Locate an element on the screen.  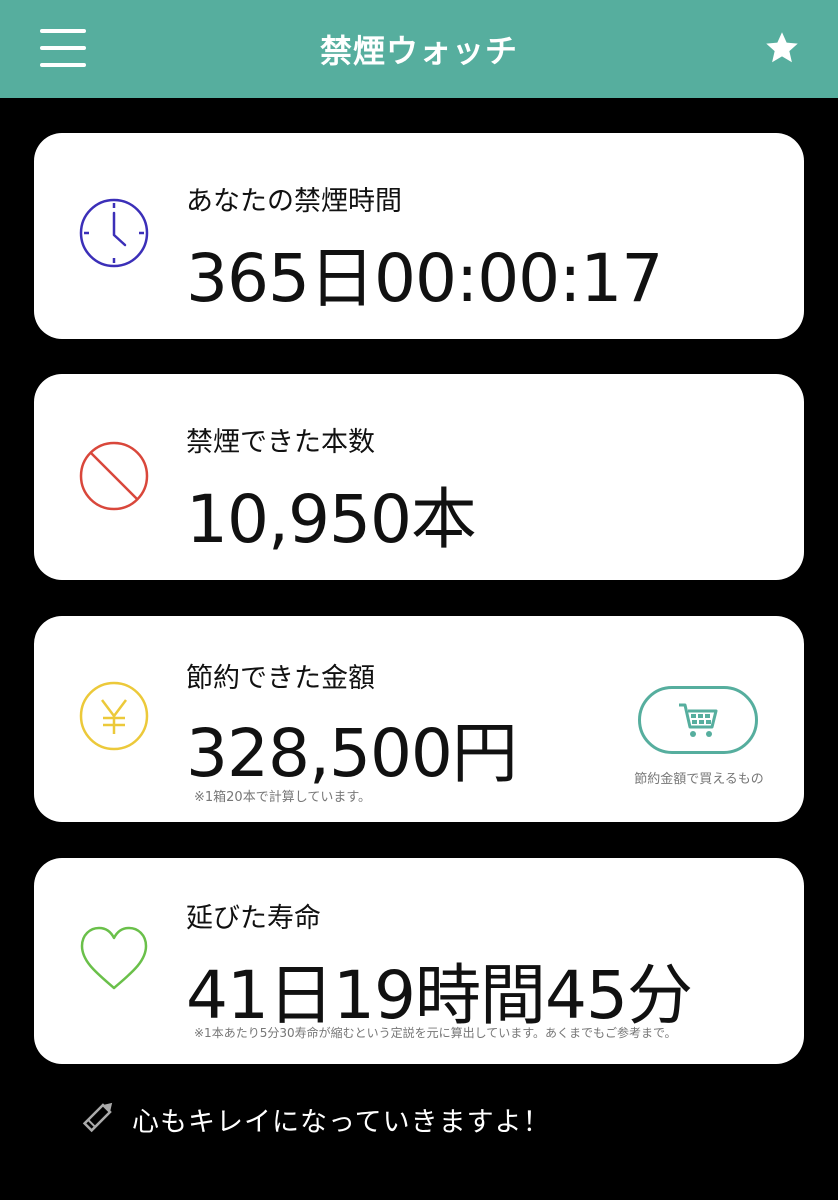
prohibited-icon is located at coordinates (114, 476).